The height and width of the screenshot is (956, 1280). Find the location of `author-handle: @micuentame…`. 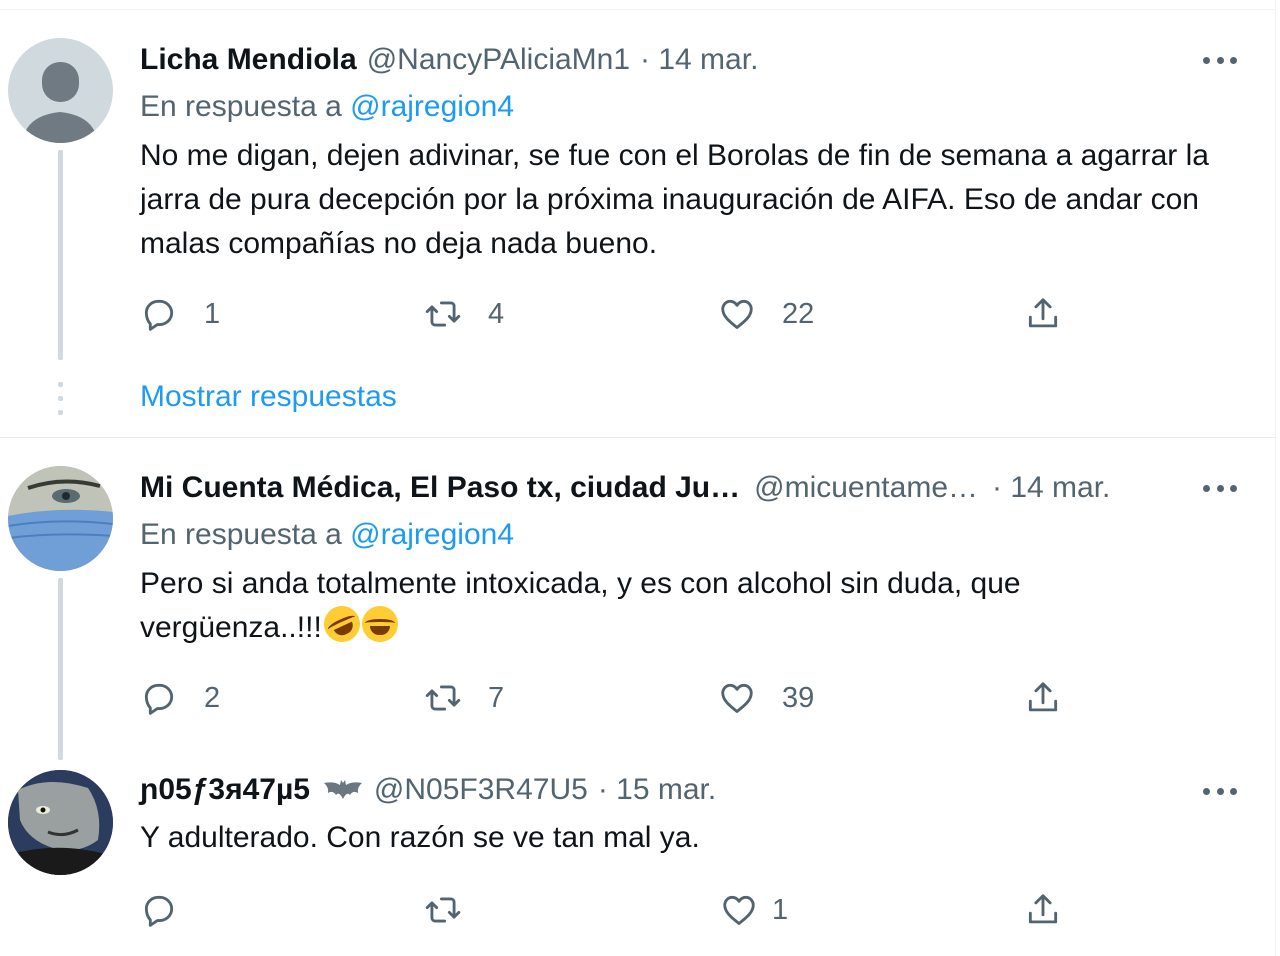

author-handle: @micuentame… is located at coordinates (866, 488).